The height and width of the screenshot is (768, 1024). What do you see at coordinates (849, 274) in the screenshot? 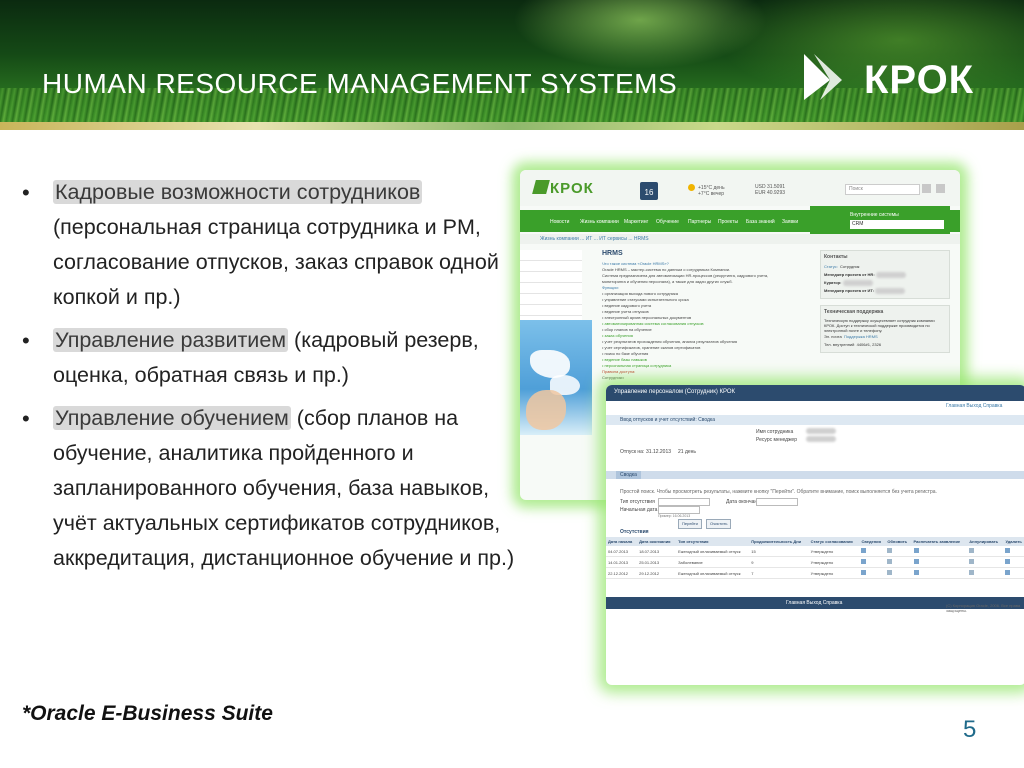
I see `contact-label: Менеджер проекта от HR:` at bounding box center [849, 274].